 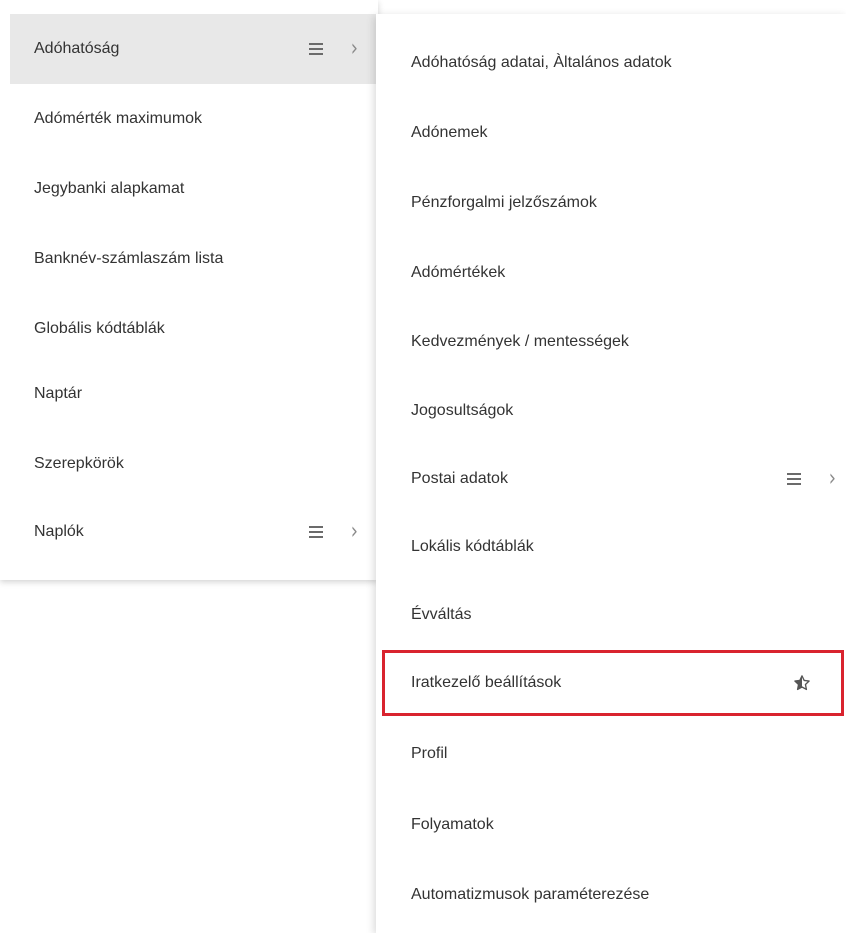 I want to click on submenu-item-postai-adatok: Postai adatok ›, so click(x=611, y=479).